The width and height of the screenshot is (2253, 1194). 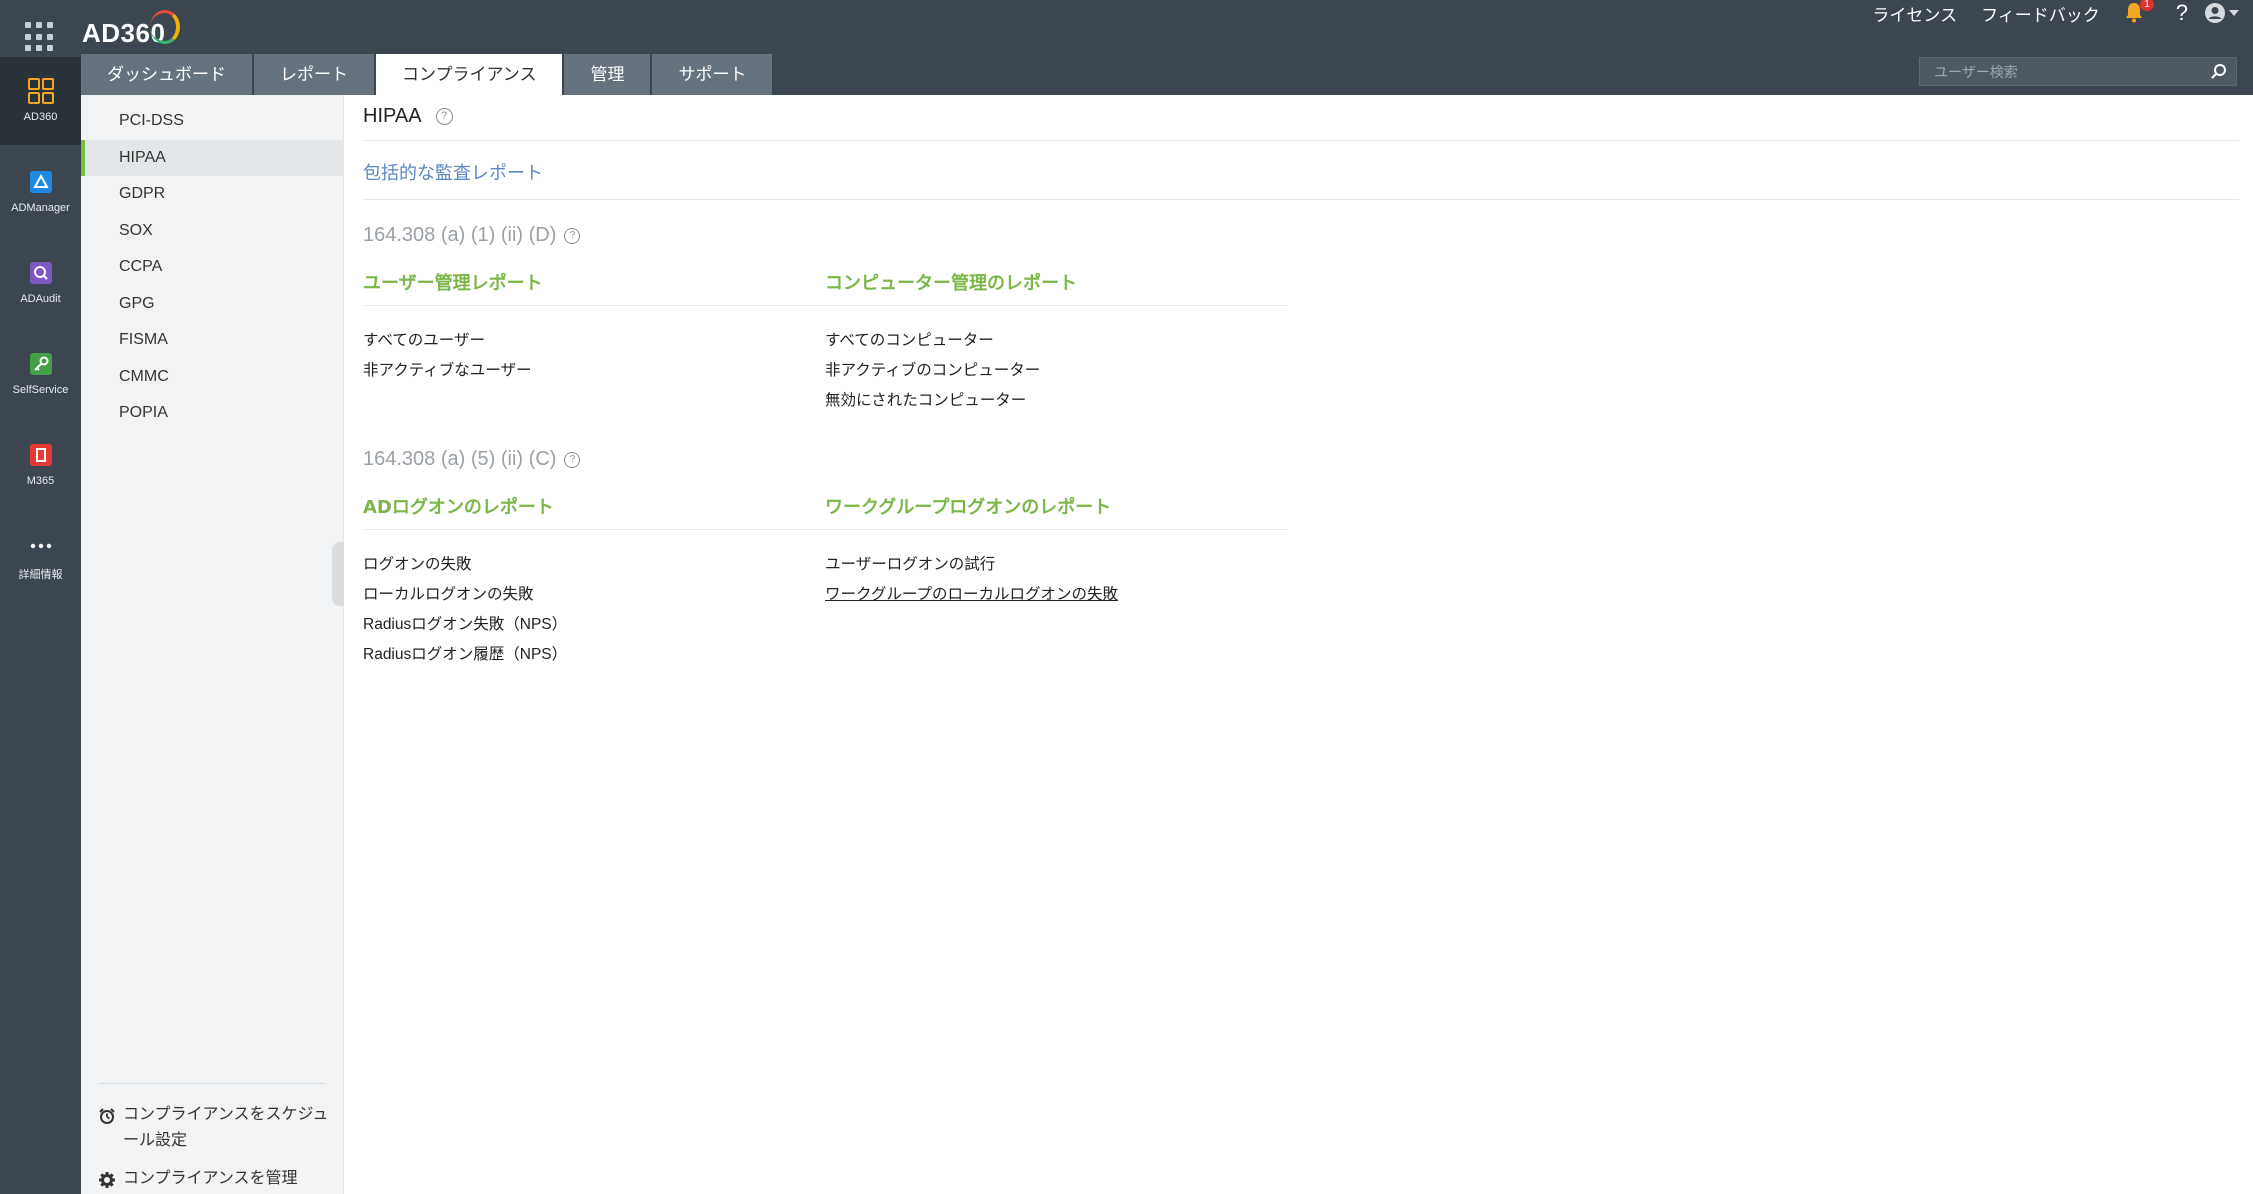 I want to click on user-search-input, so click(x=2060, y=71).